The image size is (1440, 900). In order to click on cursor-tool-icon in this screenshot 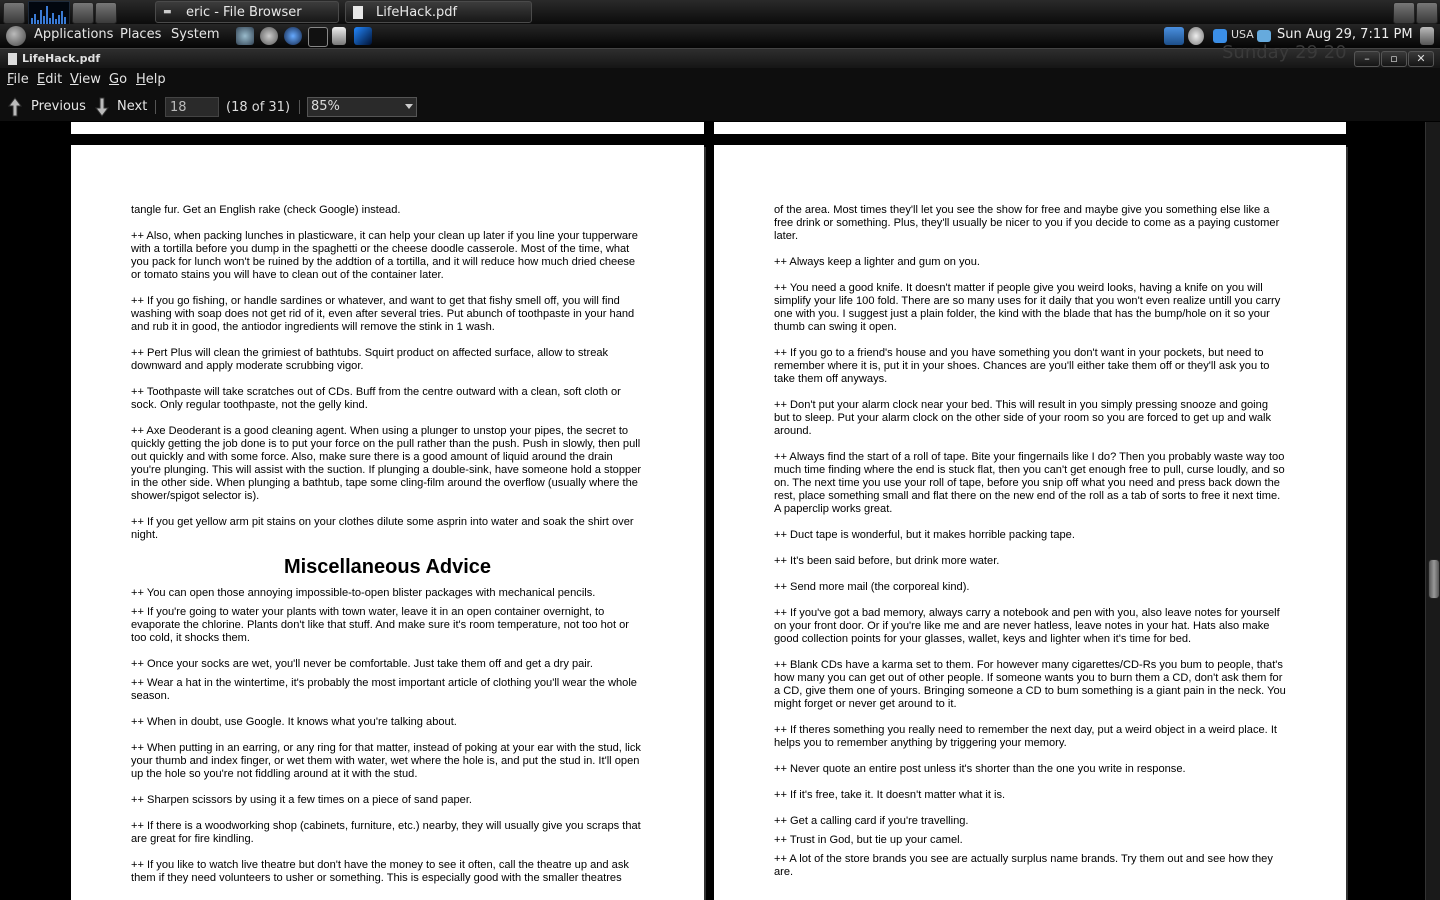, I will do `click(1174, 36)`.